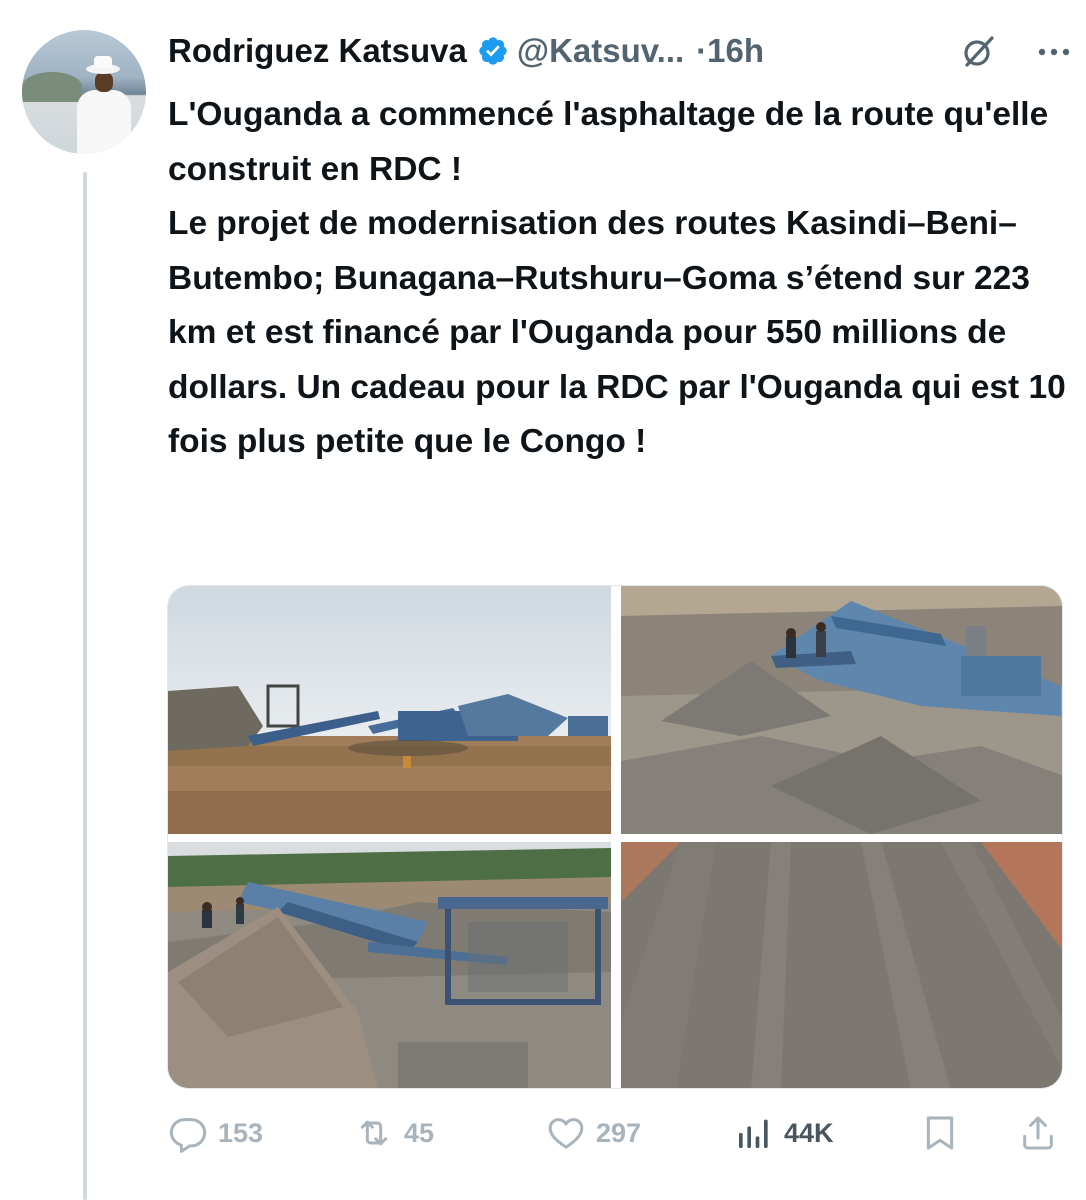 The image size is (1086, 1200). I want to click on like-count: 297, so click(619, 1132).